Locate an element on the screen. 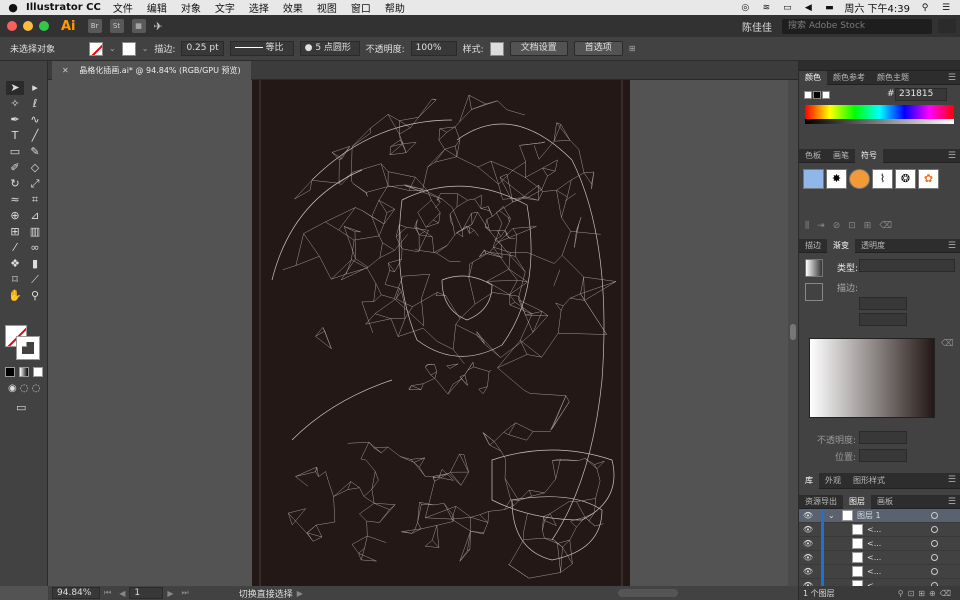 The height and width of the screenshot is (600, 960). gradient-position-field is located at coordinates (883, 455).